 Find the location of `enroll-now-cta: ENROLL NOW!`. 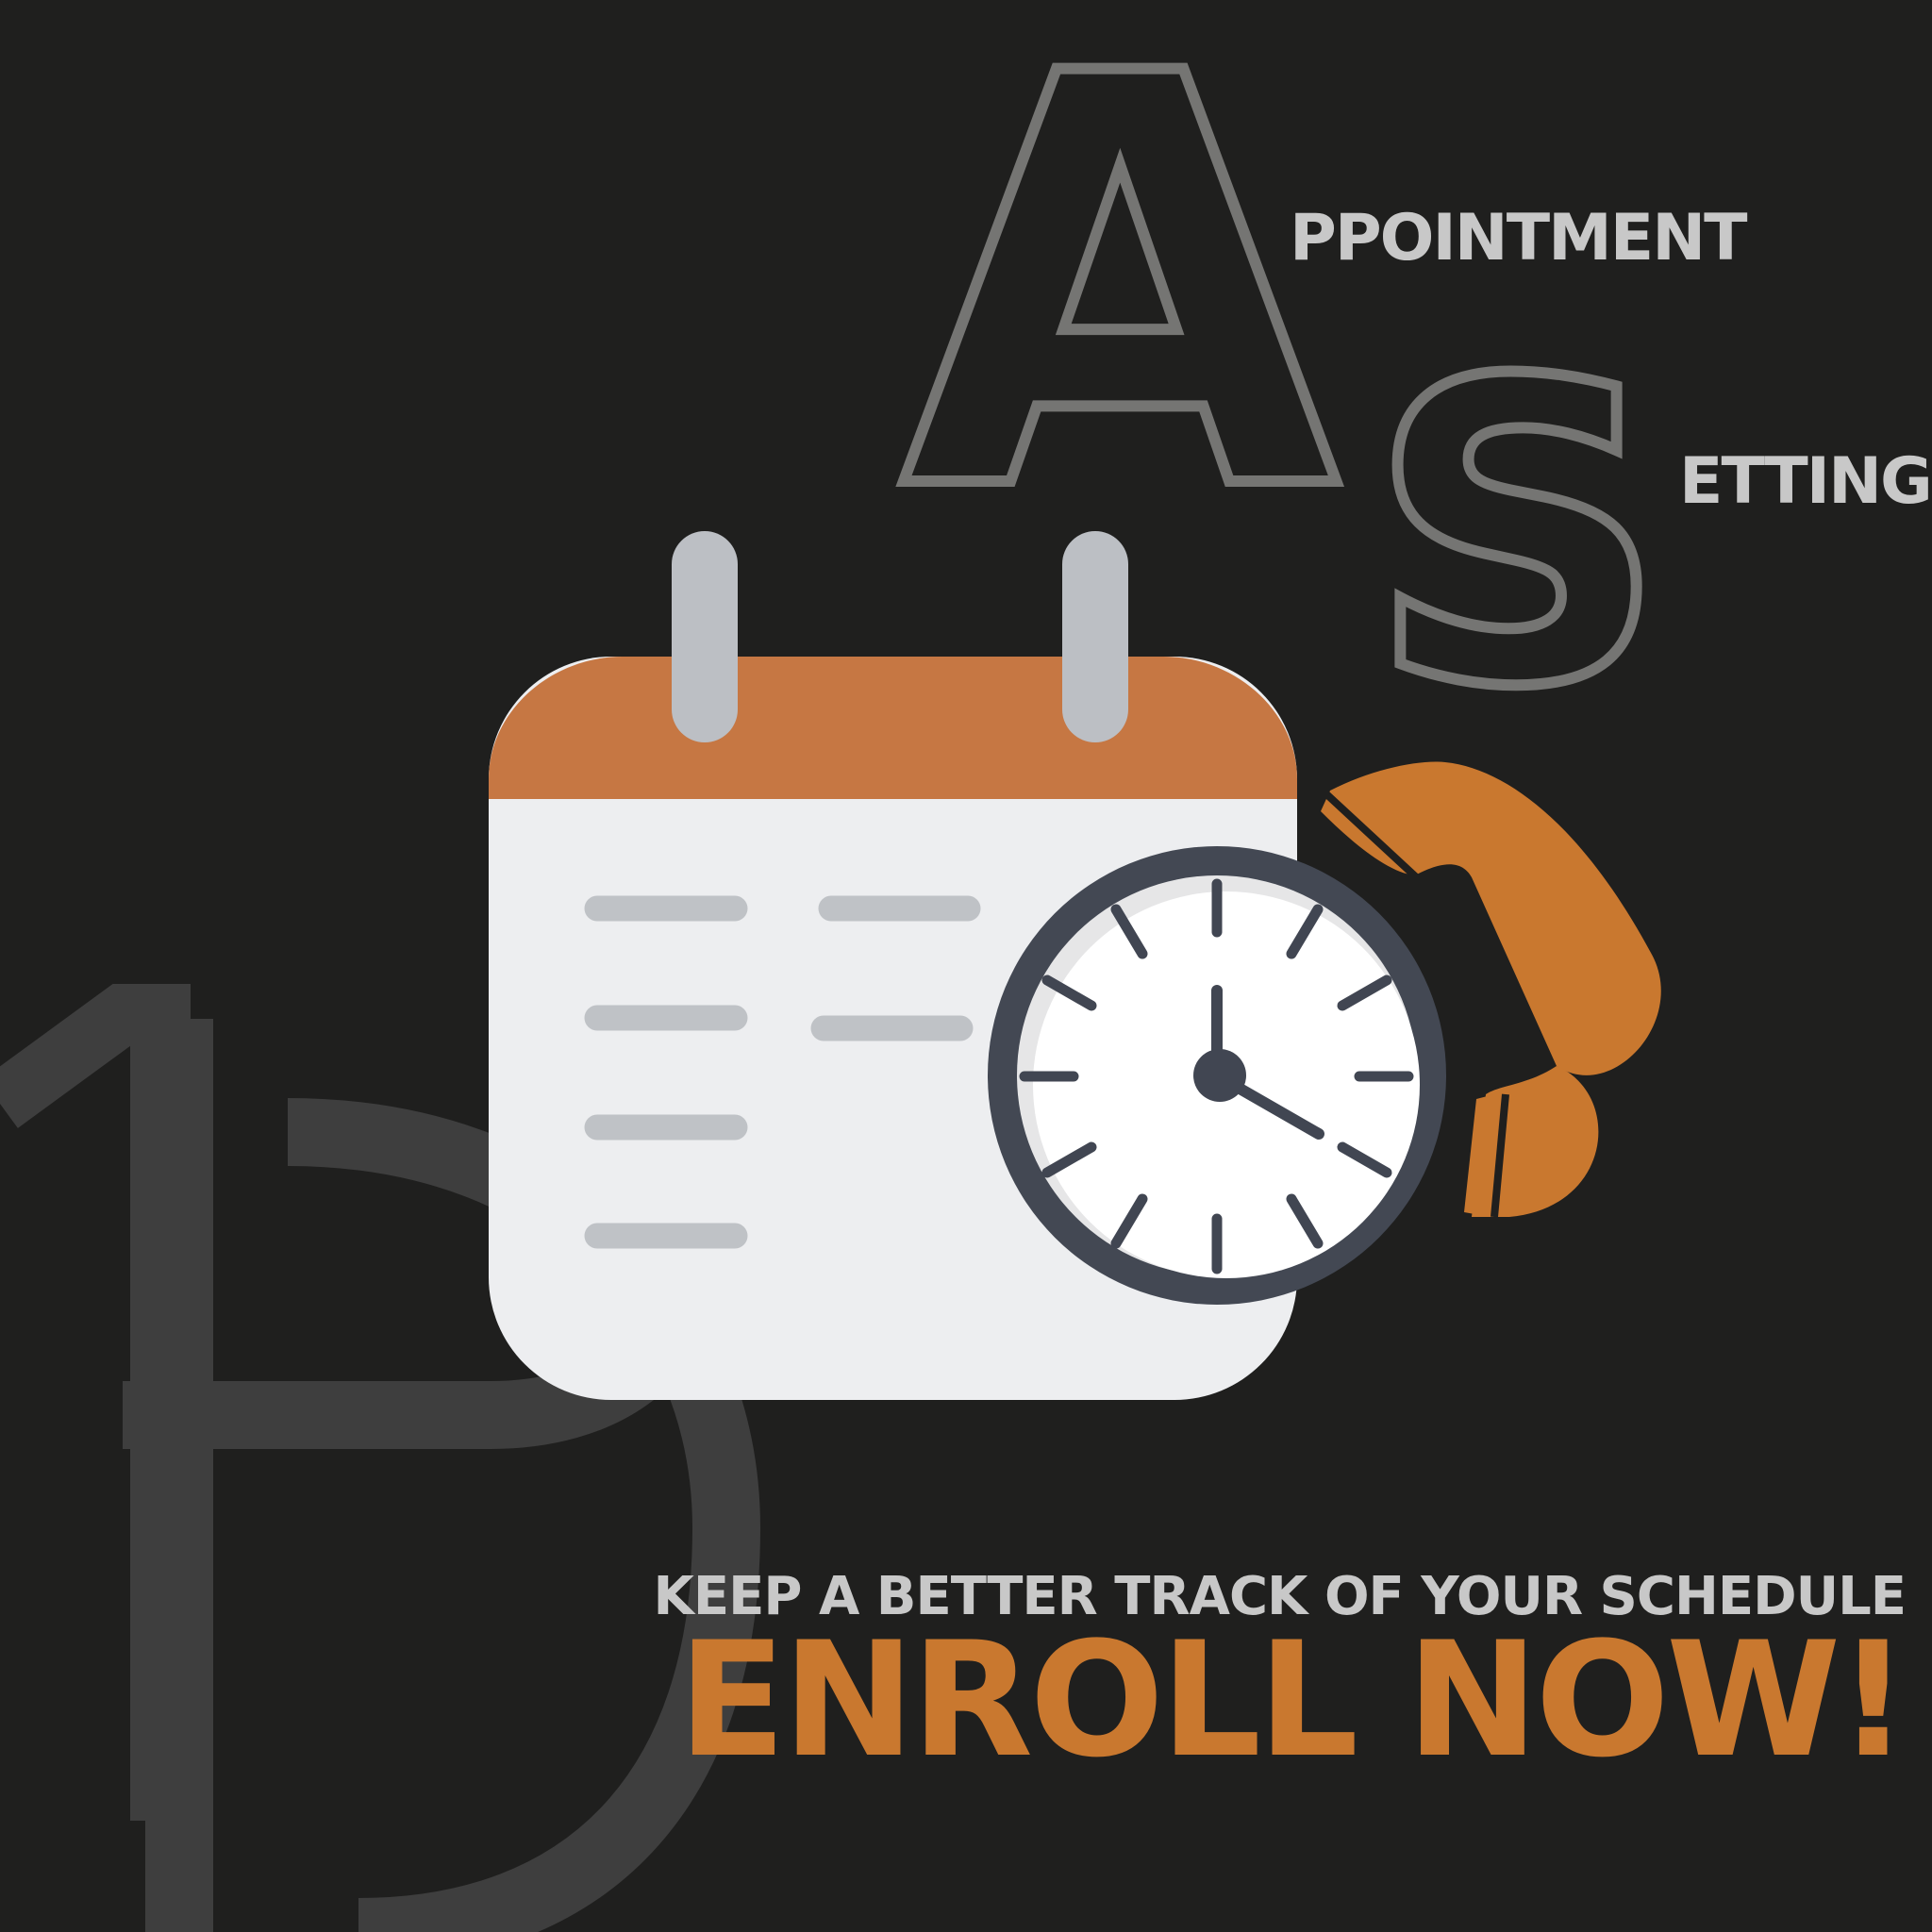

enroll-now-cta: ENROLL NOW! is located at coordinates (954, 1700).